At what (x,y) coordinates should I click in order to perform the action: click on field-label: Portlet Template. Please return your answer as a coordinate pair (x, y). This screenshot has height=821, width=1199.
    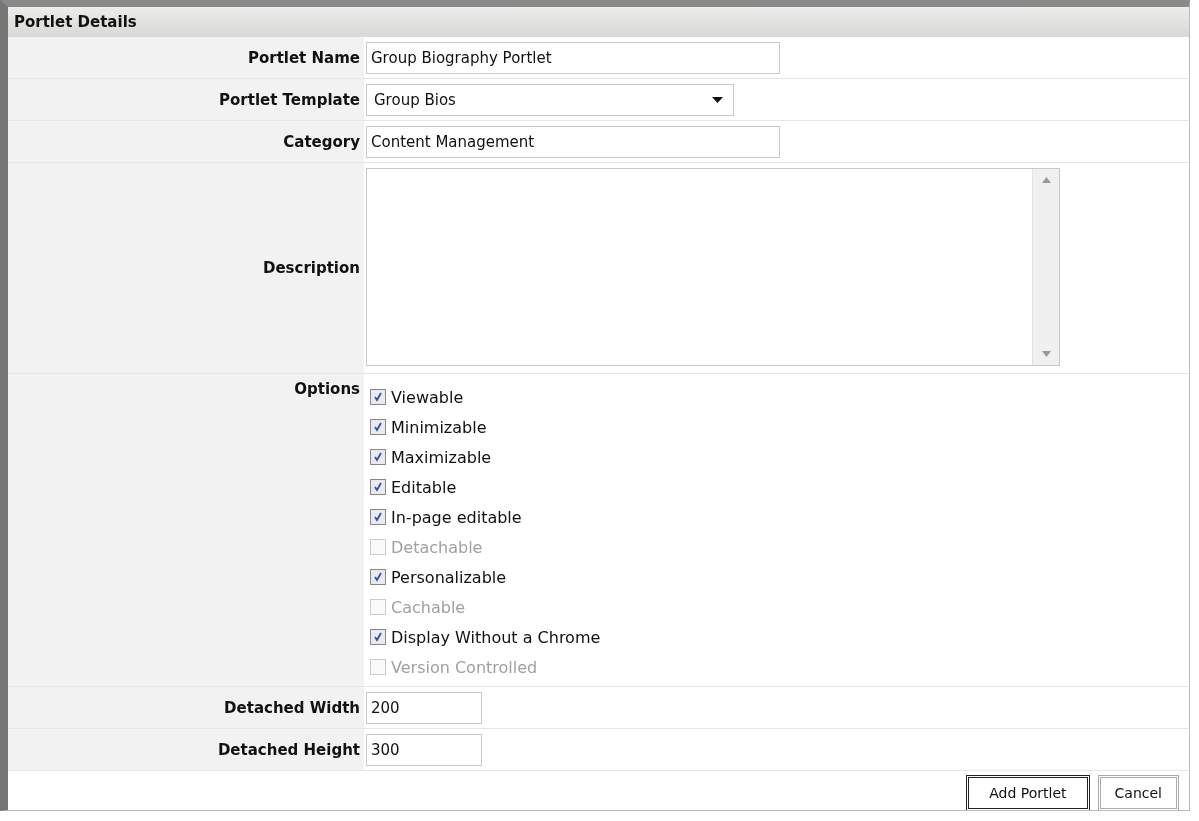
    Looking at the image, I should click on (289, 99).